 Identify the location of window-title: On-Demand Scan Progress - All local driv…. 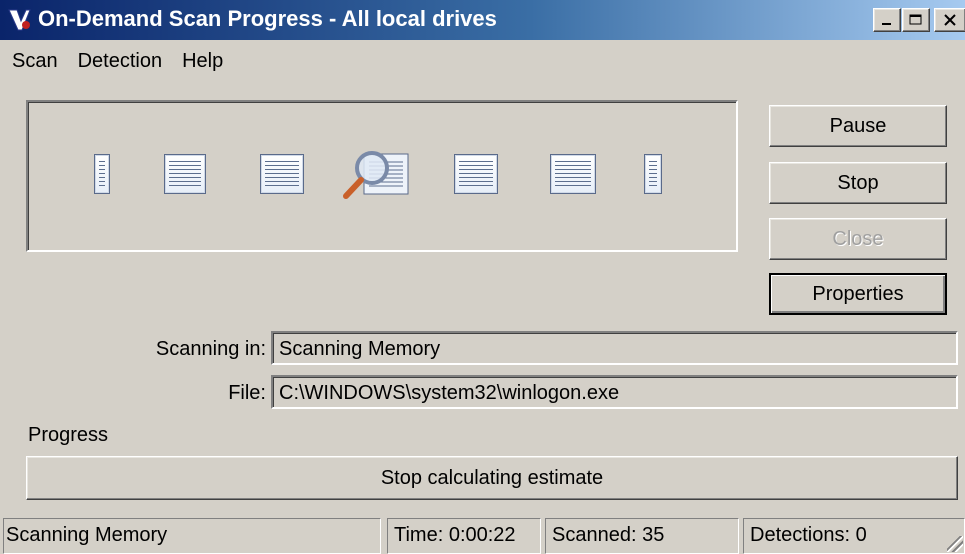
(267, 18).